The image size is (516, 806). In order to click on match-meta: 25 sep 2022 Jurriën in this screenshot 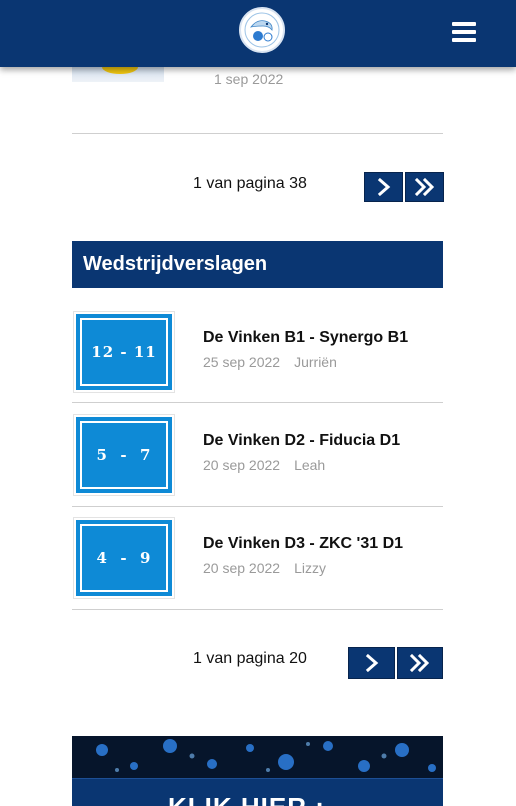, I will do `click(270, 362)`.